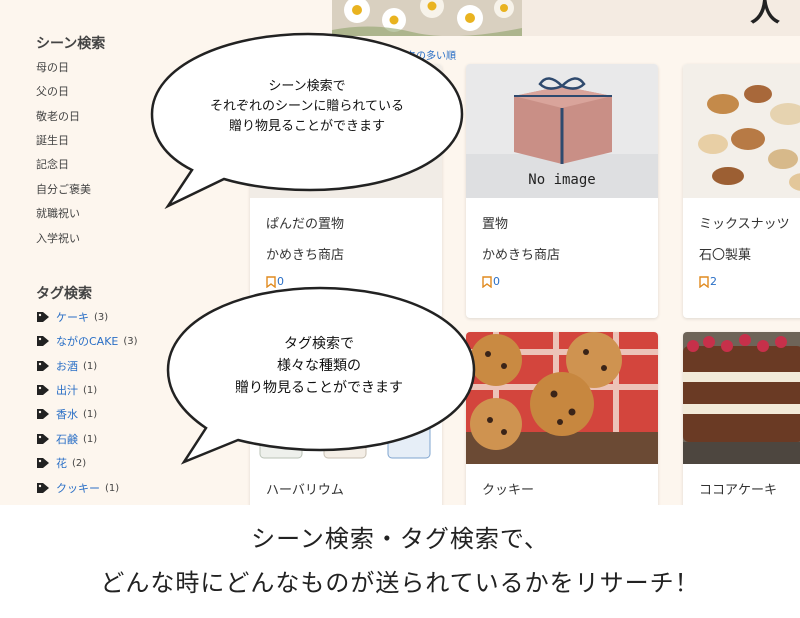 Image resolution: width=800 pixels, height=618 pixels. Describe the element at coordinates (71, 44) in the screenshot. I see `scene-search-title: シーン検索` at that location.